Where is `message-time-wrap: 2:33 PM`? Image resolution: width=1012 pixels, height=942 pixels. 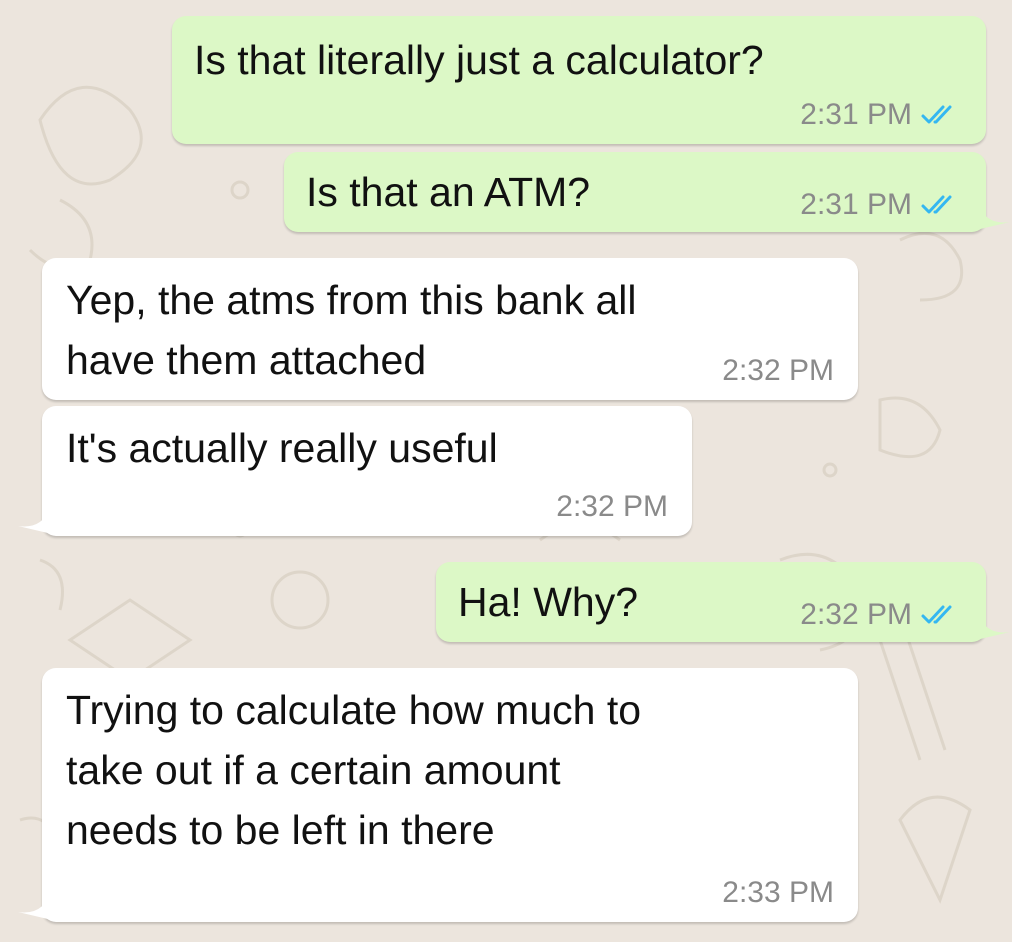 message-time-wrap: 2:33 PM is located at coordinates (778, 893).